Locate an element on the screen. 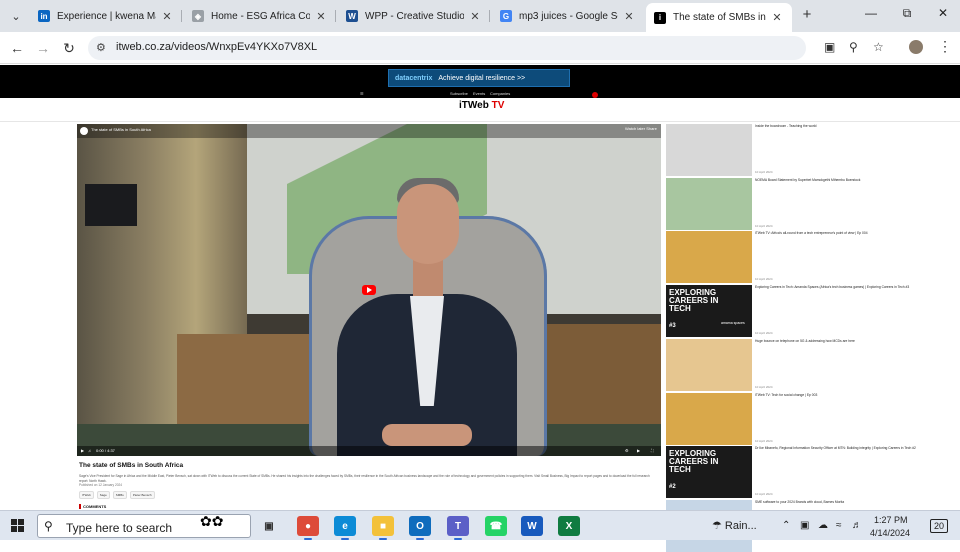  tab-search-button: ⌄ is located at coordinates (16, 16).